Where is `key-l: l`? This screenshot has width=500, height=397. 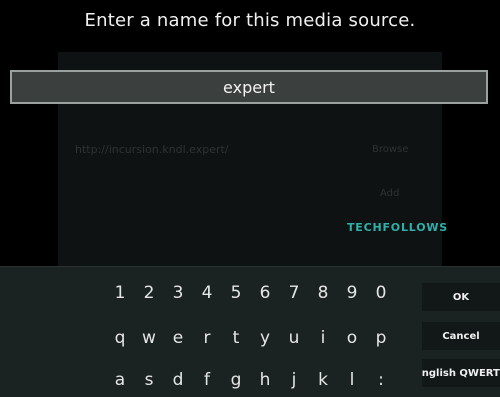
key-l: l is located at coordinates (352, 380).